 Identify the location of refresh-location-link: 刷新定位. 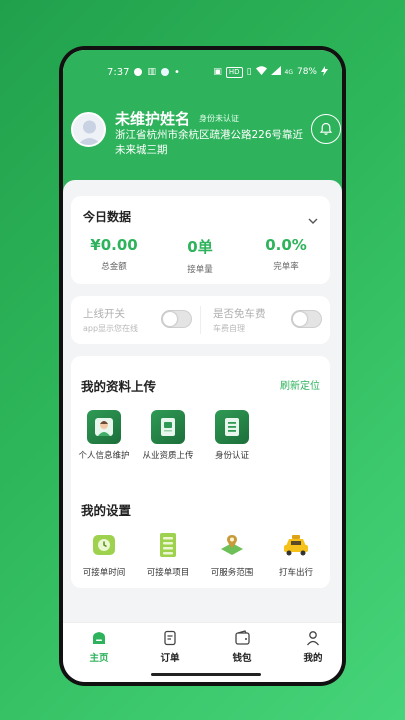
(300, 384).